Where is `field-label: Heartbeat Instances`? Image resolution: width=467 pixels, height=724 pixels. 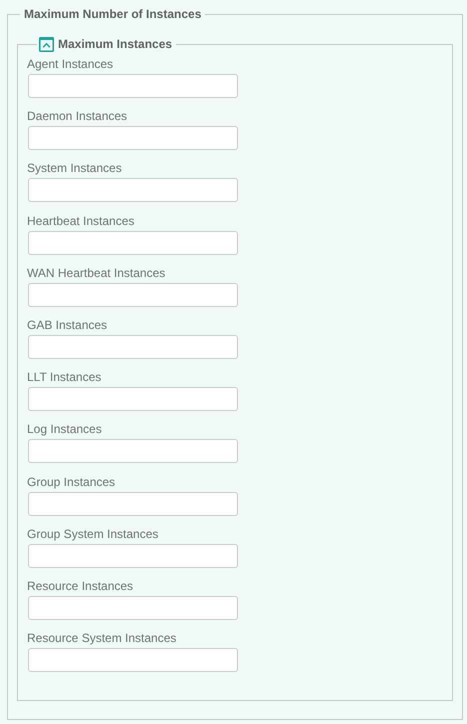
field-label: Heartbeat Instances is located at coordinates (80, 221).